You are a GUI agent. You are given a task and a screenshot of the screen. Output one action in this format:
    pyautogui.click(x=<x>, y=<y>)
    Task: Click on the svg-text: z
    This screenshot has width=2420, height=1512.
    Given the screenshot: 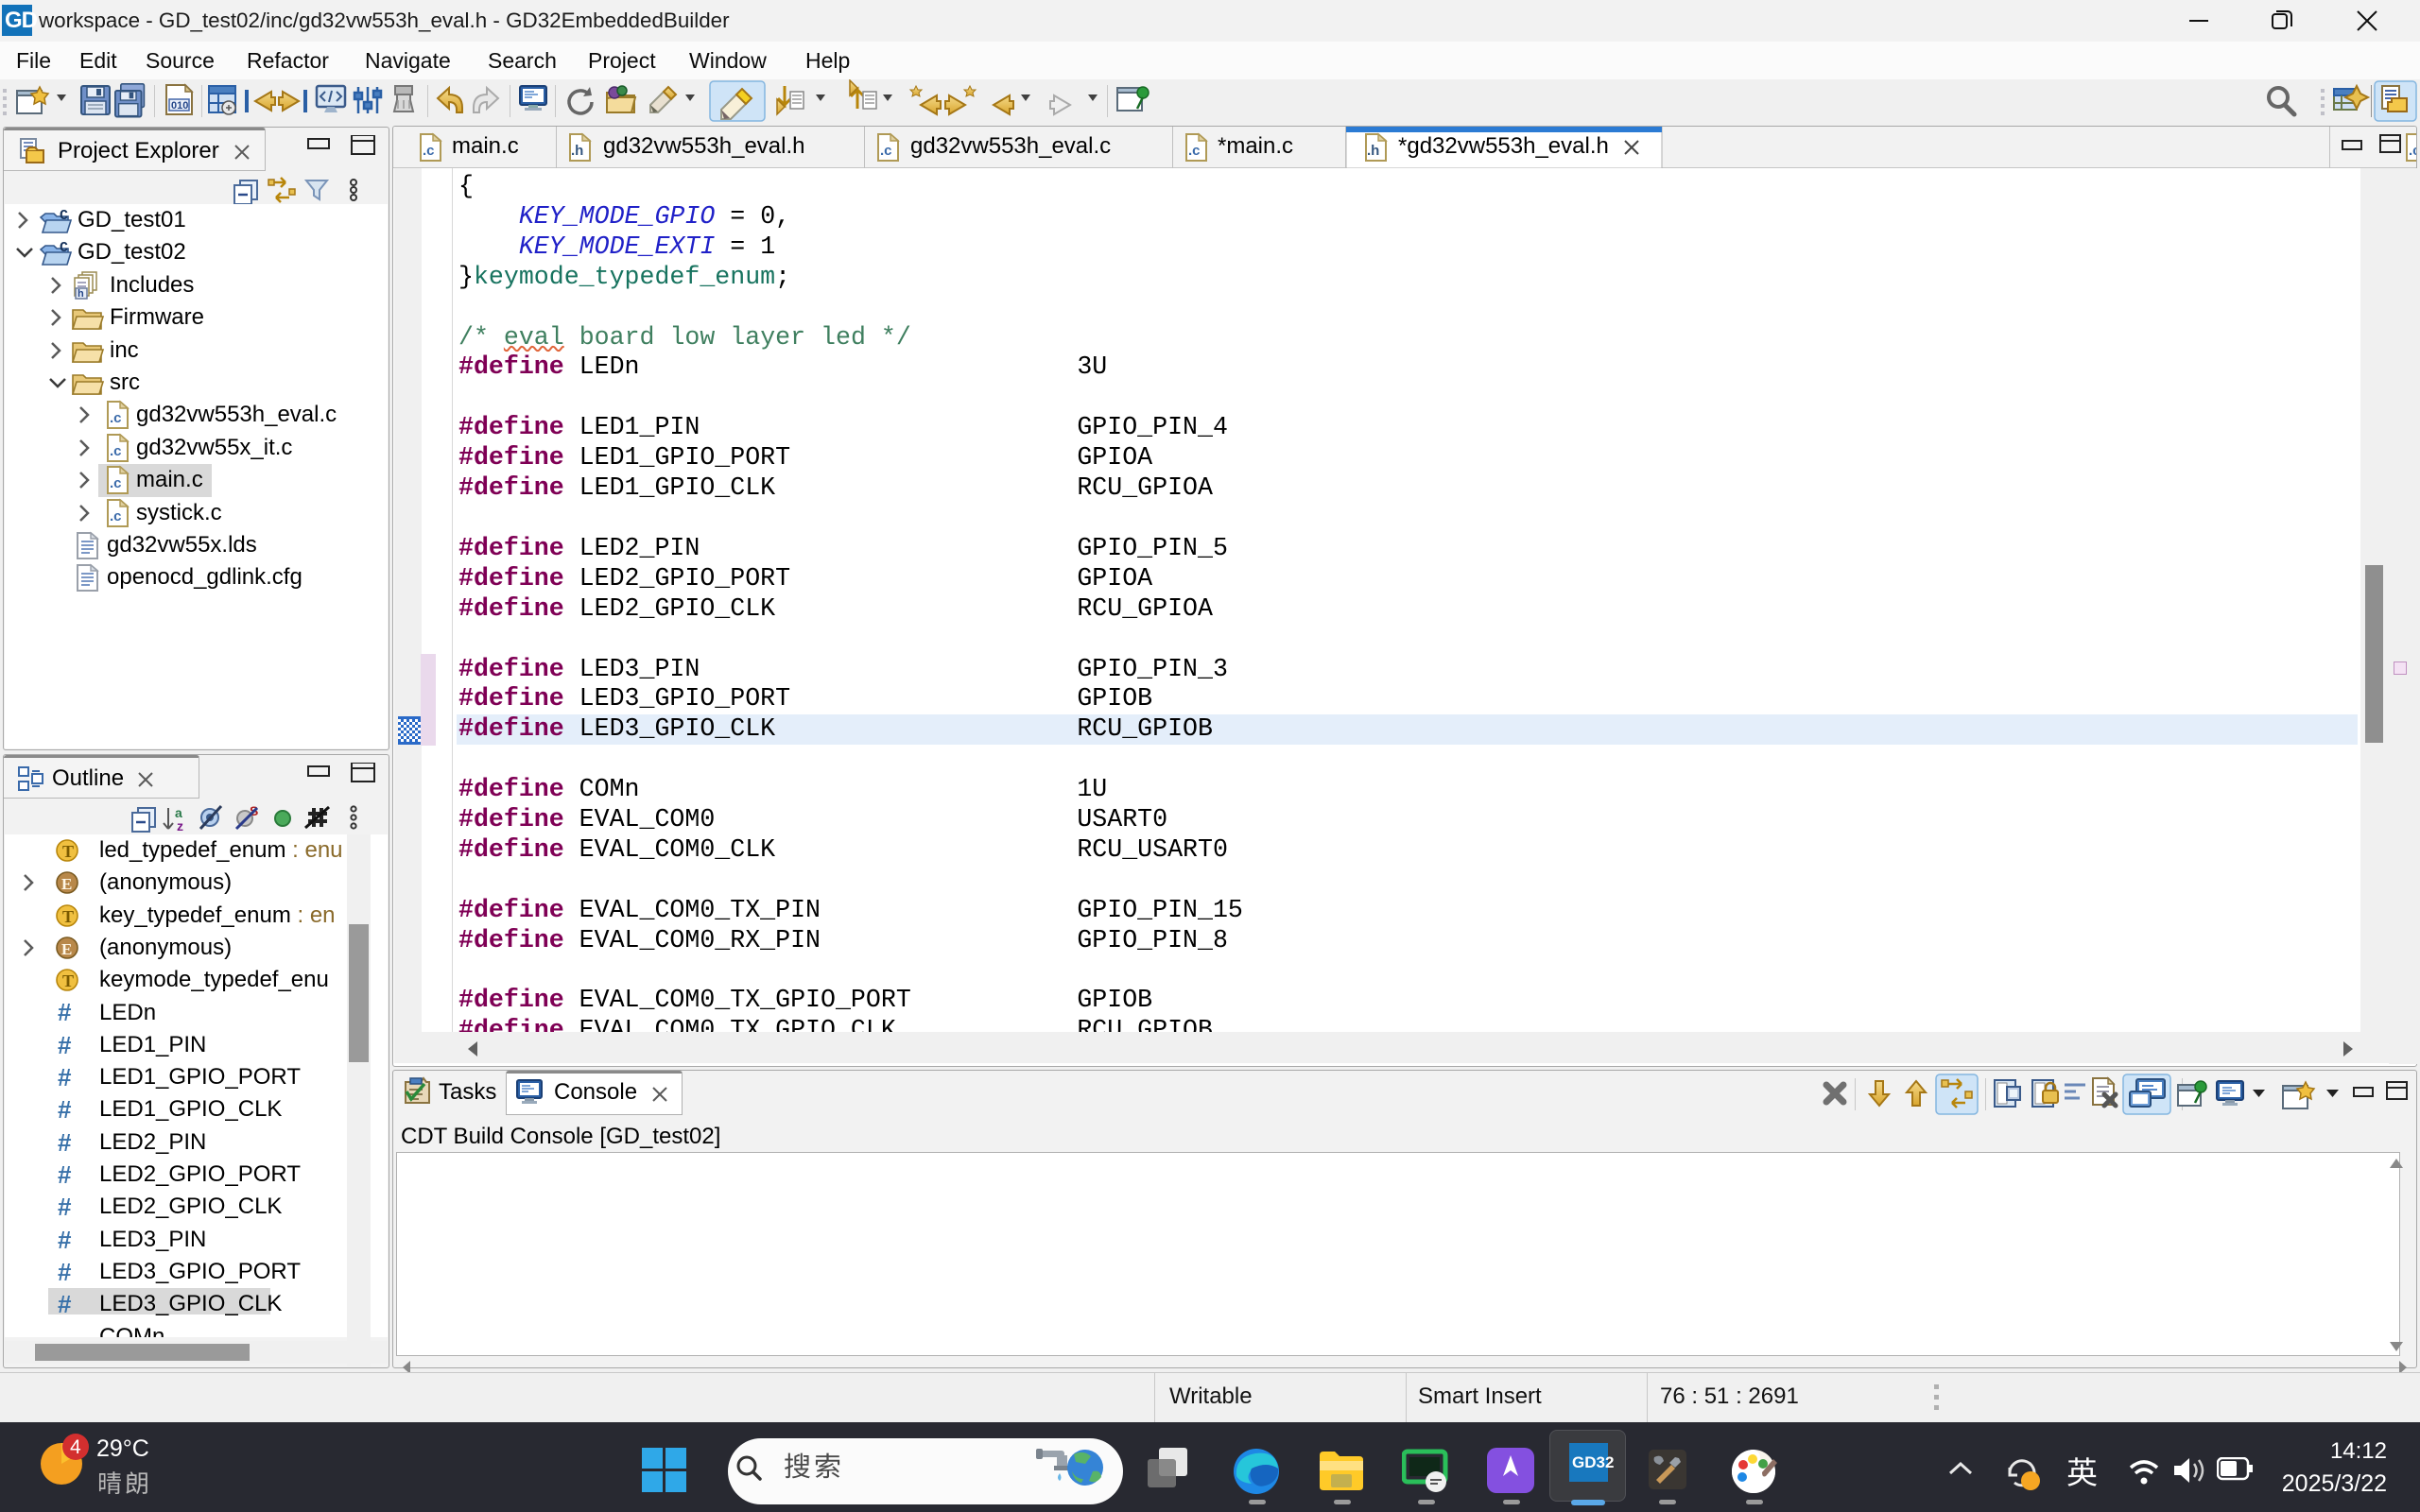 What is the action you would take?
    pyautogui.click(x=180, y=825)
    